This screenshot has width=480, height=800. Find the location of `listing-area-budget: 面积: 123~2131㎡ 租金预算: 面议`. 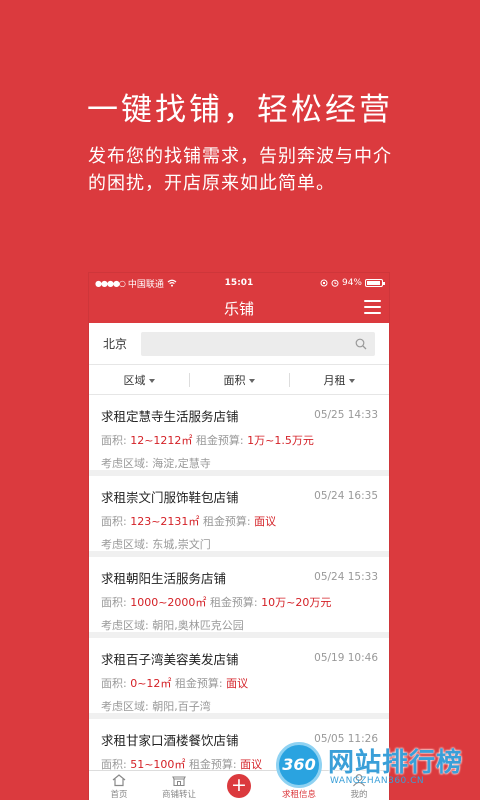

listing-area-budget: 面积: 123~2131㎡ 租金预算: 面议 is located at coordinates (239, 521).